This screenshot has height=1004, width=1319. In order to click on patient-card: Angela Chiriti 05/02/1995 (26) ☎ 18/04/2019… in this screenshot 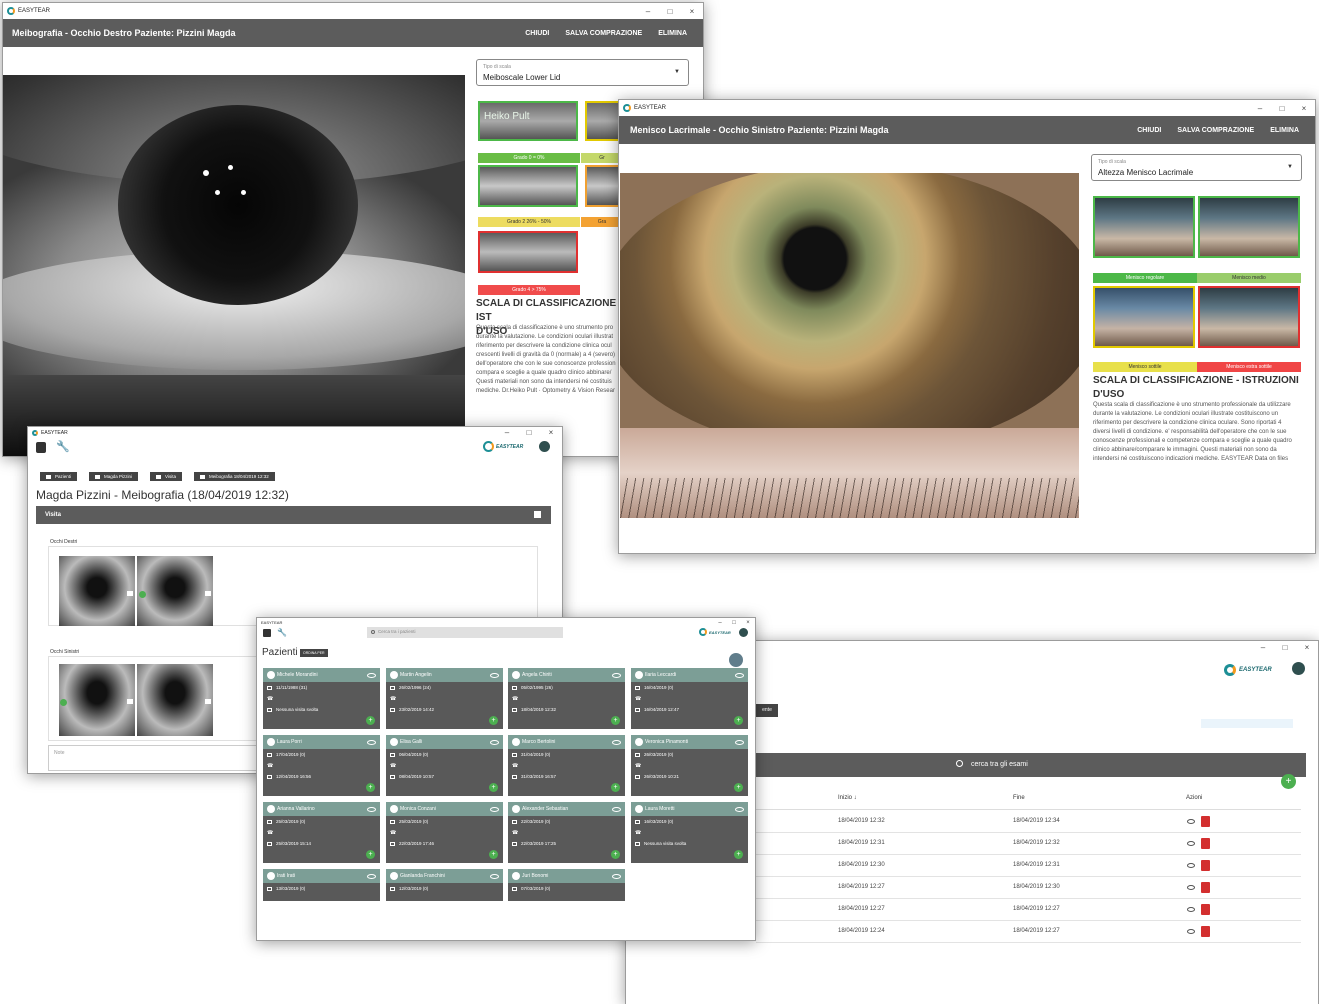, I will do `click(566, 698)`.